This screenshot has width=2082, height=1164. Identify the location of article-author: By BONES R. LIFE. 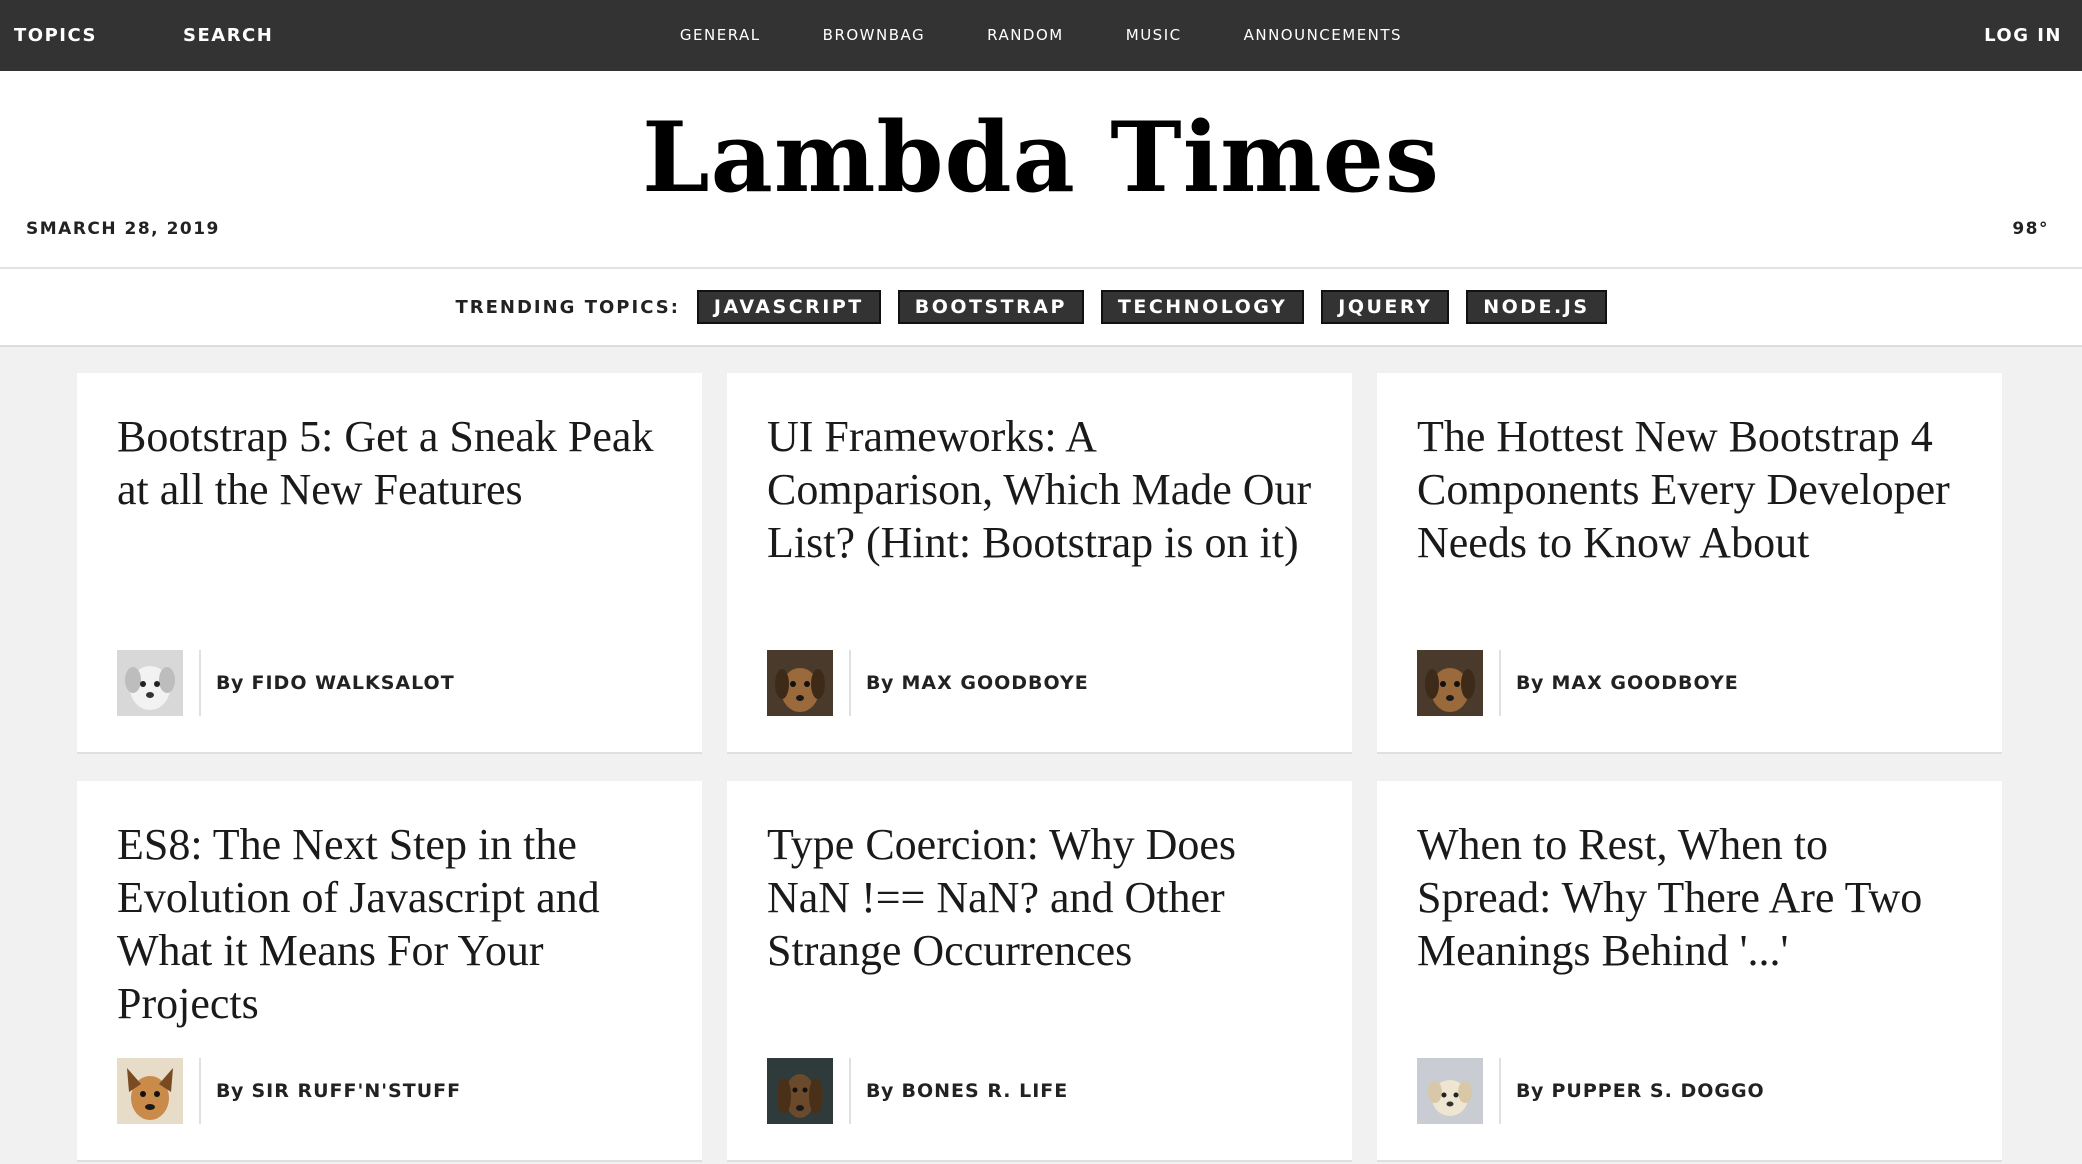
(917, 1091).